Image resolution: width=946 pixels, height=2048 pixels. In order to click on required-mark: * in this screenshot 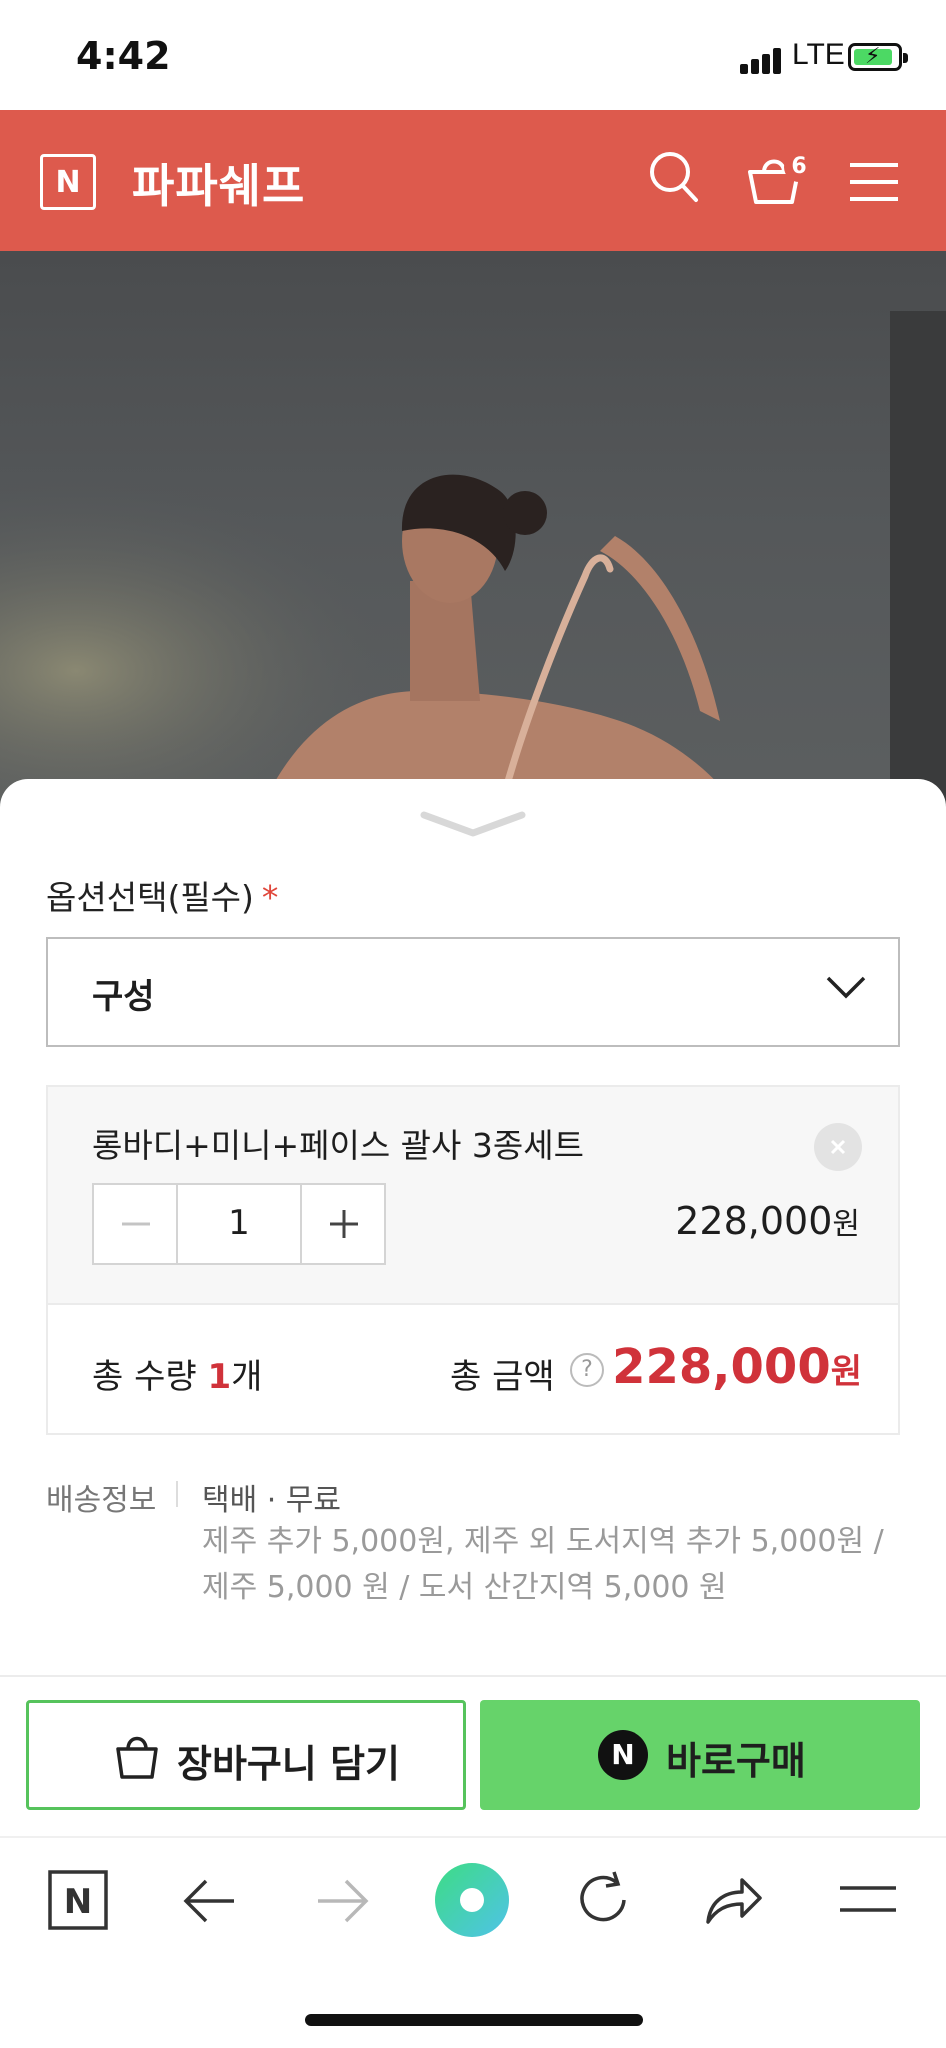, I will do `click(270, 897)`.